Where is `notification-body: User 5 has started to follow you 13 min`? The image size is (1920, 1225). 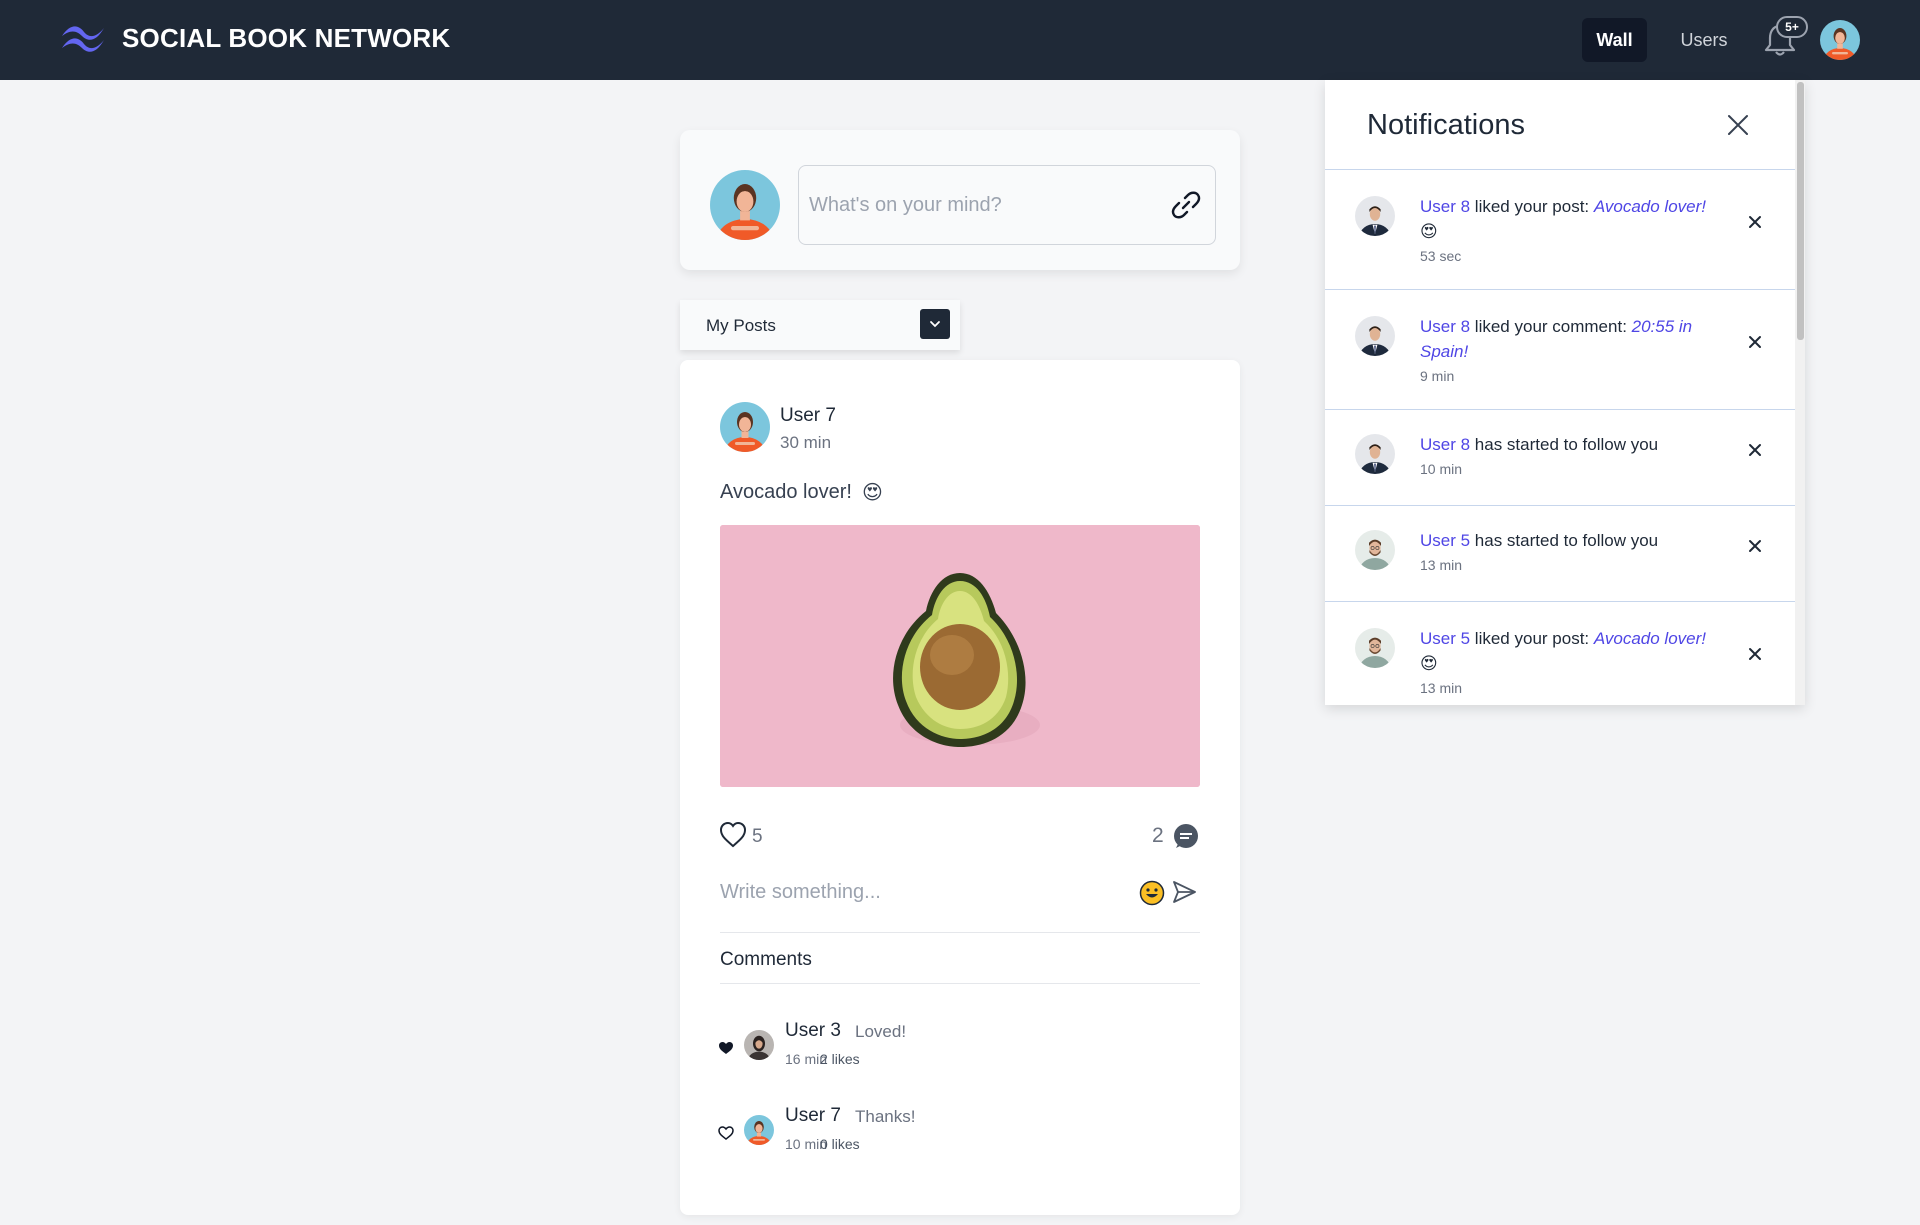
notification-body: User 5 has started to follow you 13 min is located at coordinates (1570, 551).